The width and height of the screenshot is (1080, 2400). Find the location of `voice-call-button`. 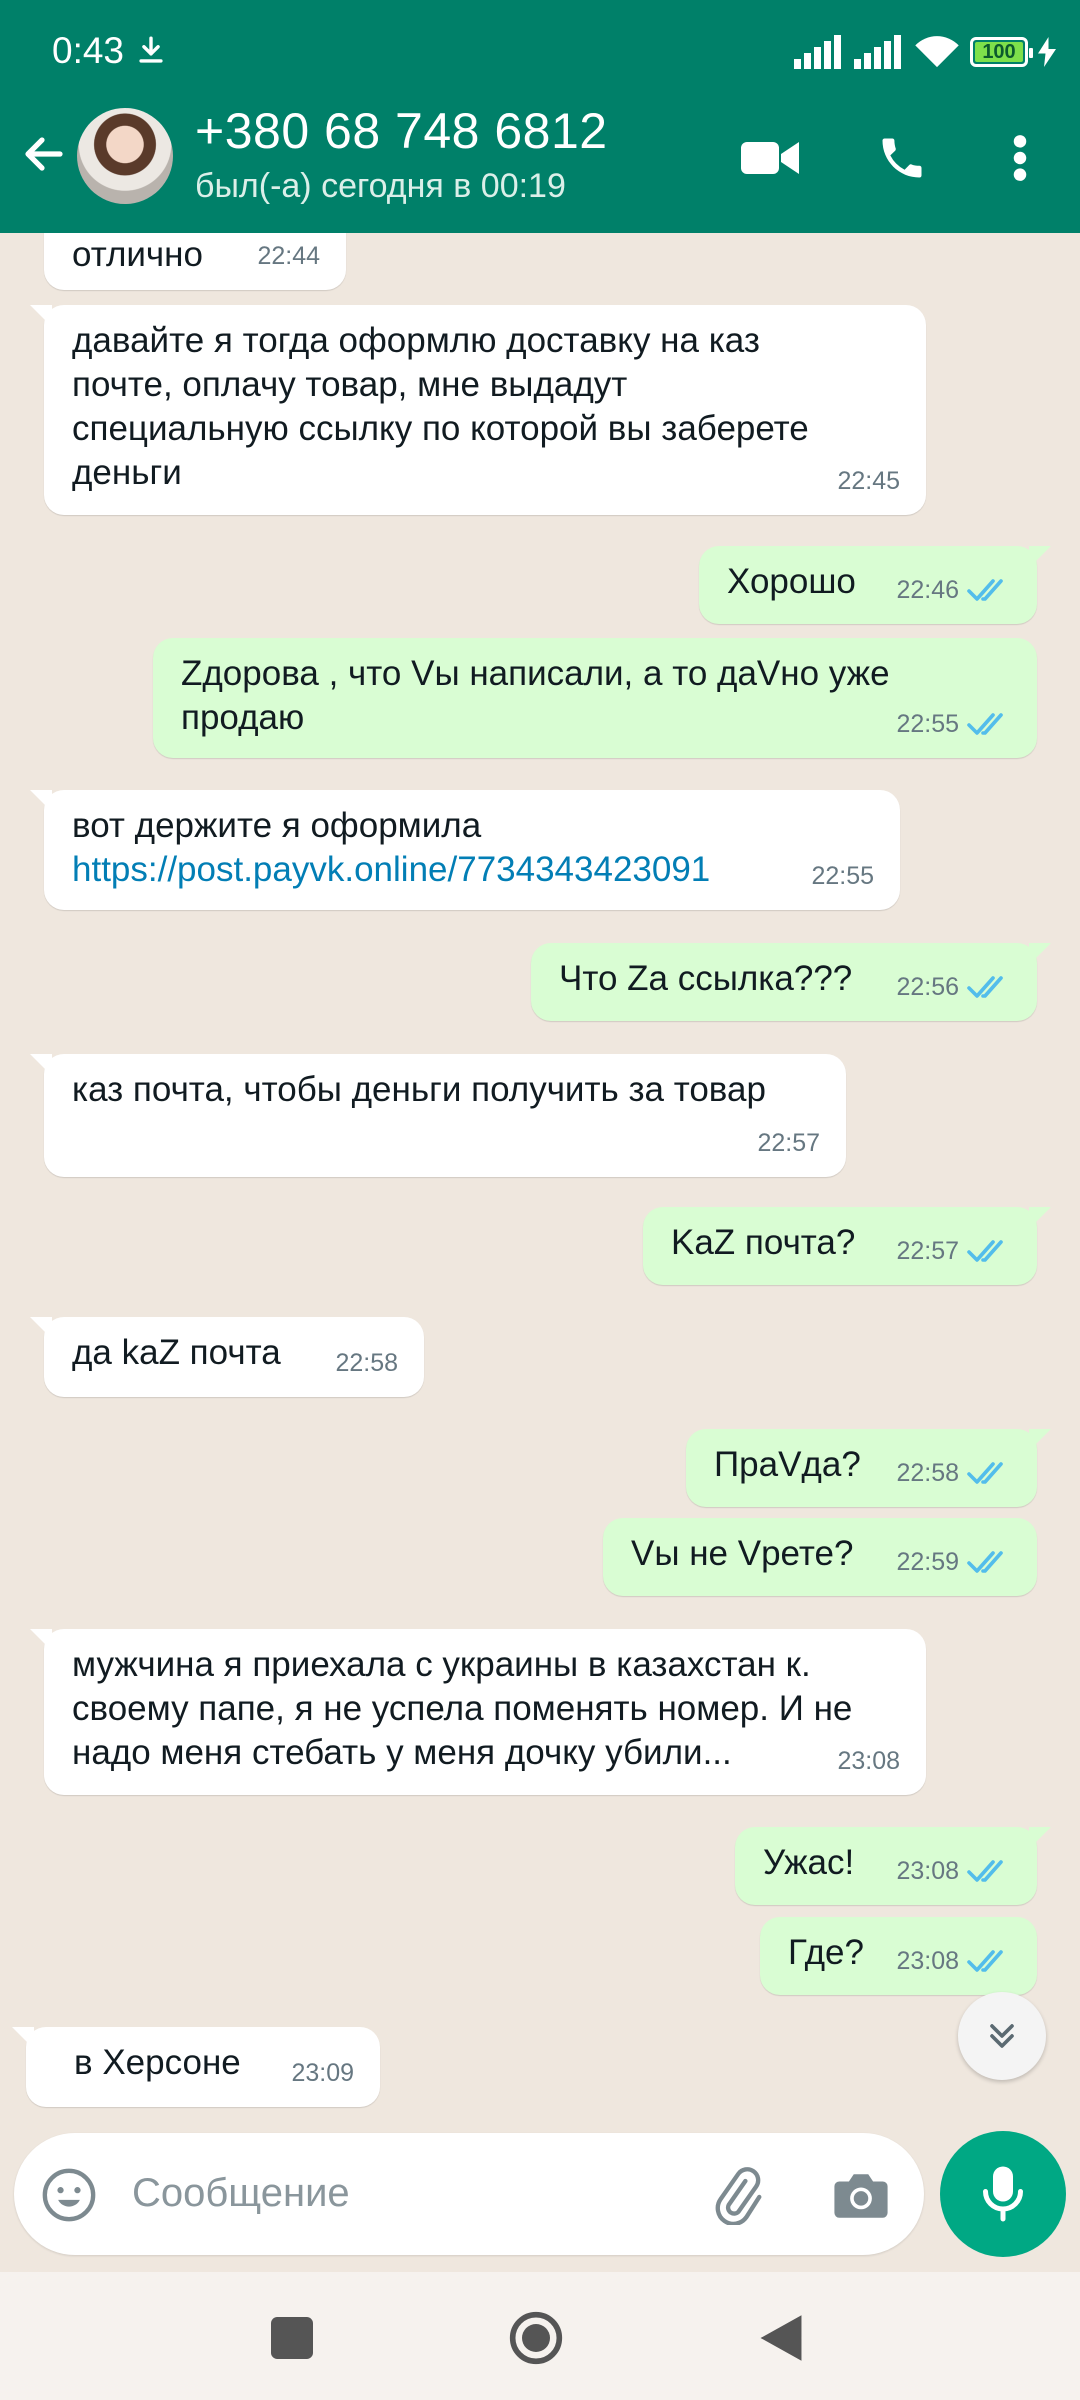

voice-call-button is located at coordinates (902, 158).